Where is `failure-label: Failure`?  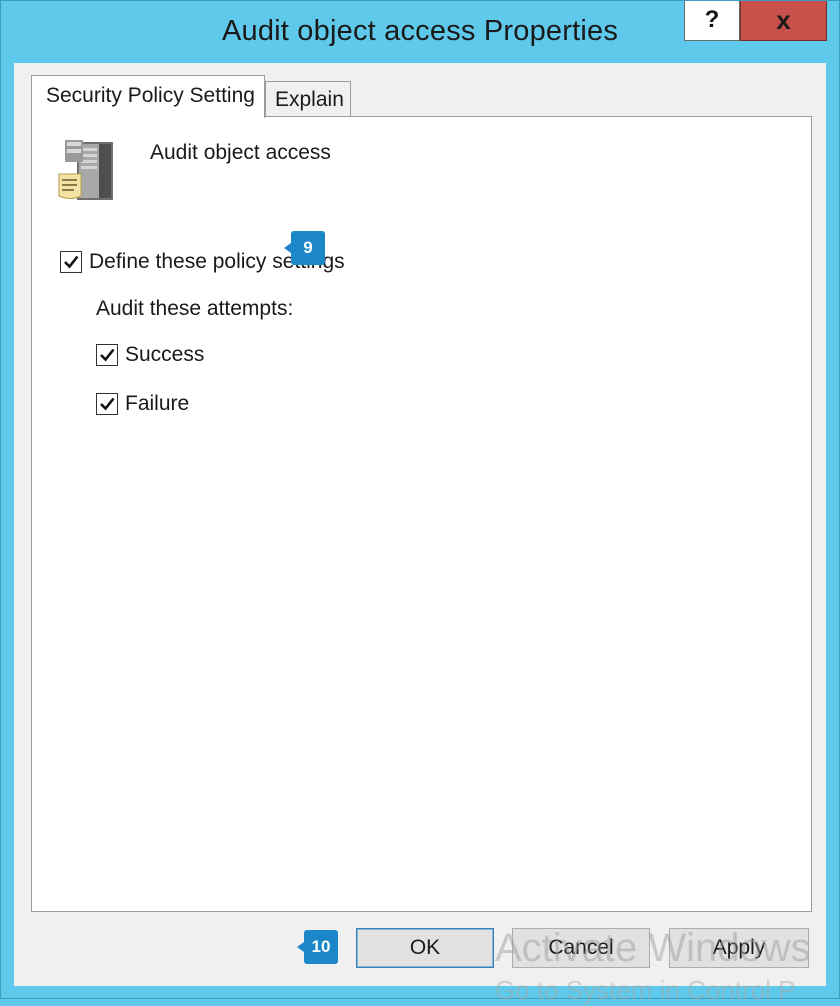
failure-label: Failure is located at coordinates (157, 403).